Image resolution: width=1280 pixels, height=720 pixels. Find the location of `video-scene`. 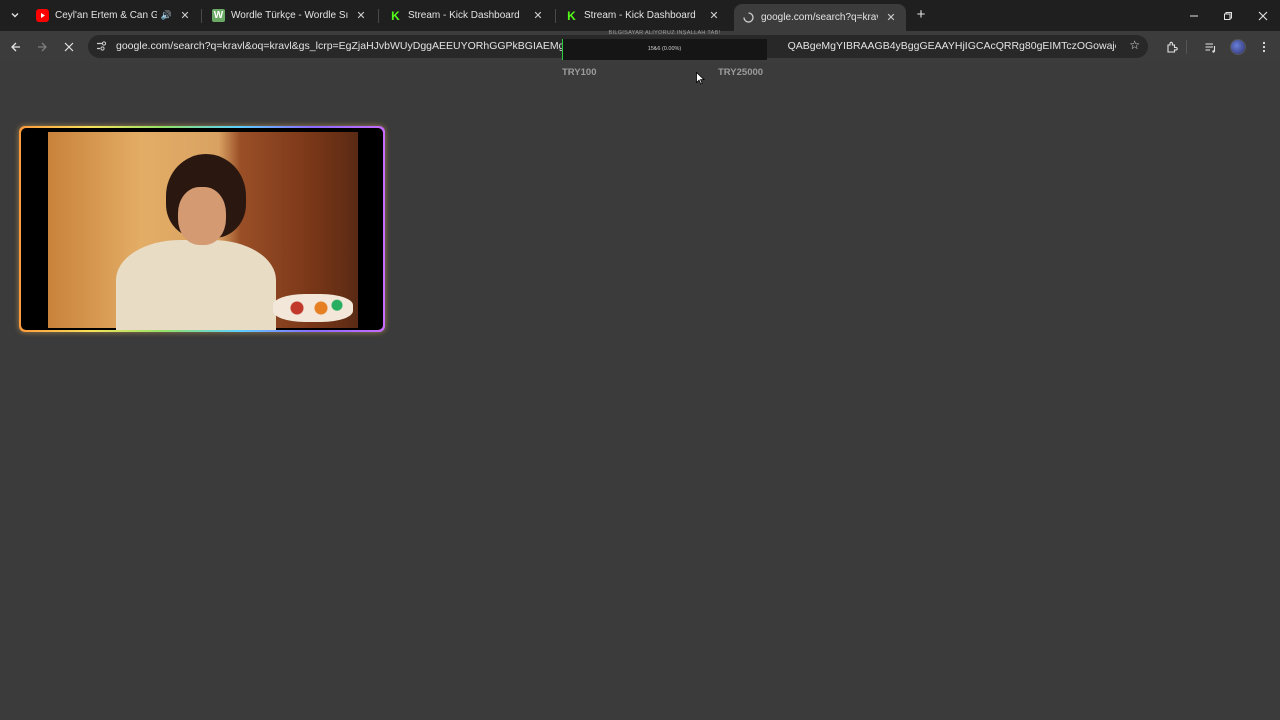

video-scene is located at coordinates (203, 231).